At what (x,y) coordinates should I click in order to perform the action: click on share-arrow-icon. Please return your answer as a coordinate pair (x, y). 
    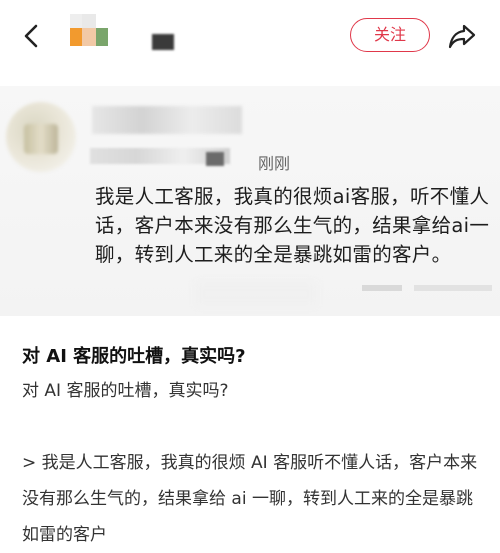
    Looking at the image, I should click on (462, 36).